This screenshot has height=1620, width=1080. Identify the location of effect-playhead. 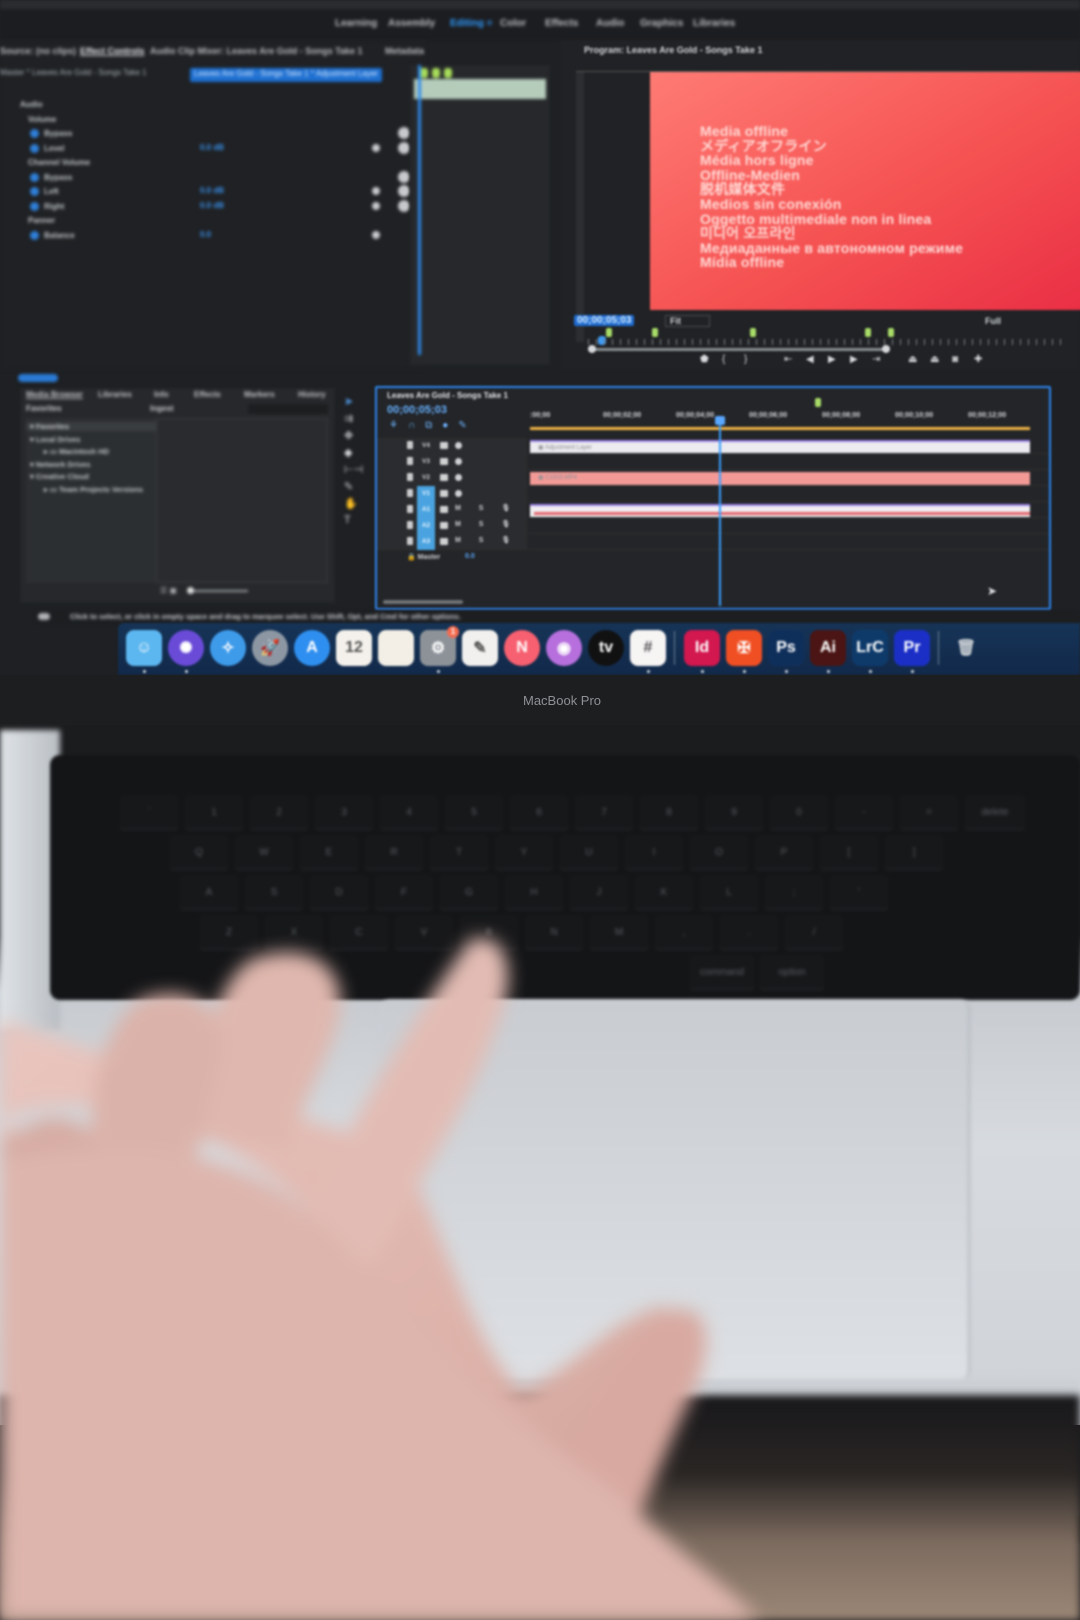
(419, 210).